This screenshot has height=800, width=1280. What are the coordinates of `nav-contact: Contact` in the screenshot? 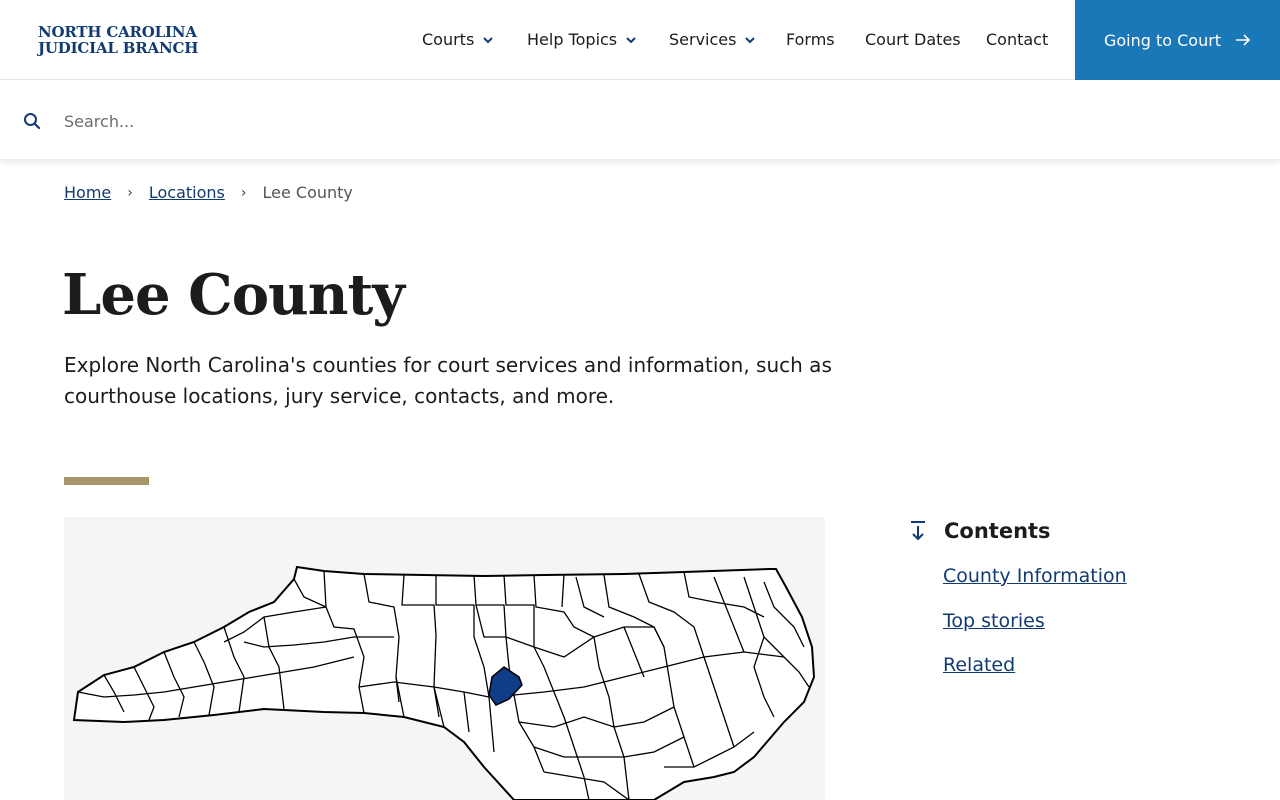 It's located at (1017, 39).